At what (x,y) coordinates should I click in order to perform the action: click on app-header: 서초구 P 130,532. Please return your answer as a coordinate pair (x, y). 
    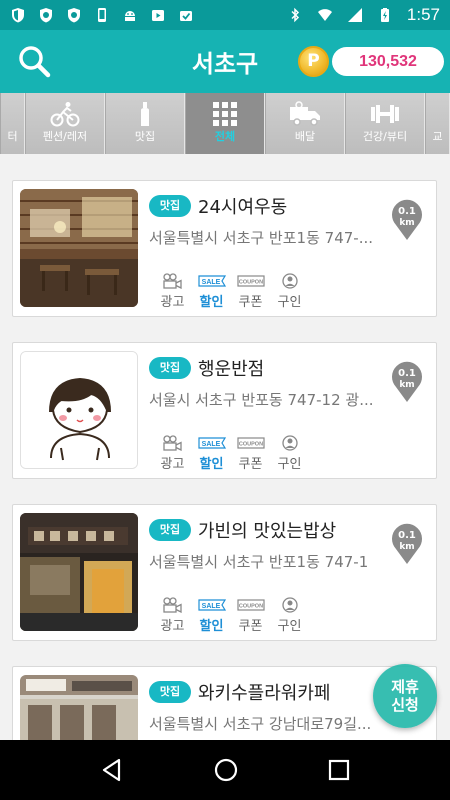
    Looking at the image, I should click on (225, 61).